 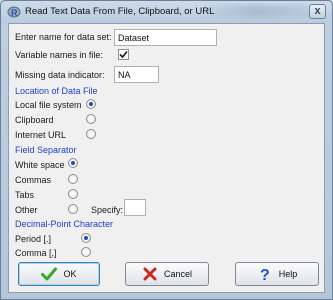 I want to click on title-bar-blur, so click(x=256, y=11).